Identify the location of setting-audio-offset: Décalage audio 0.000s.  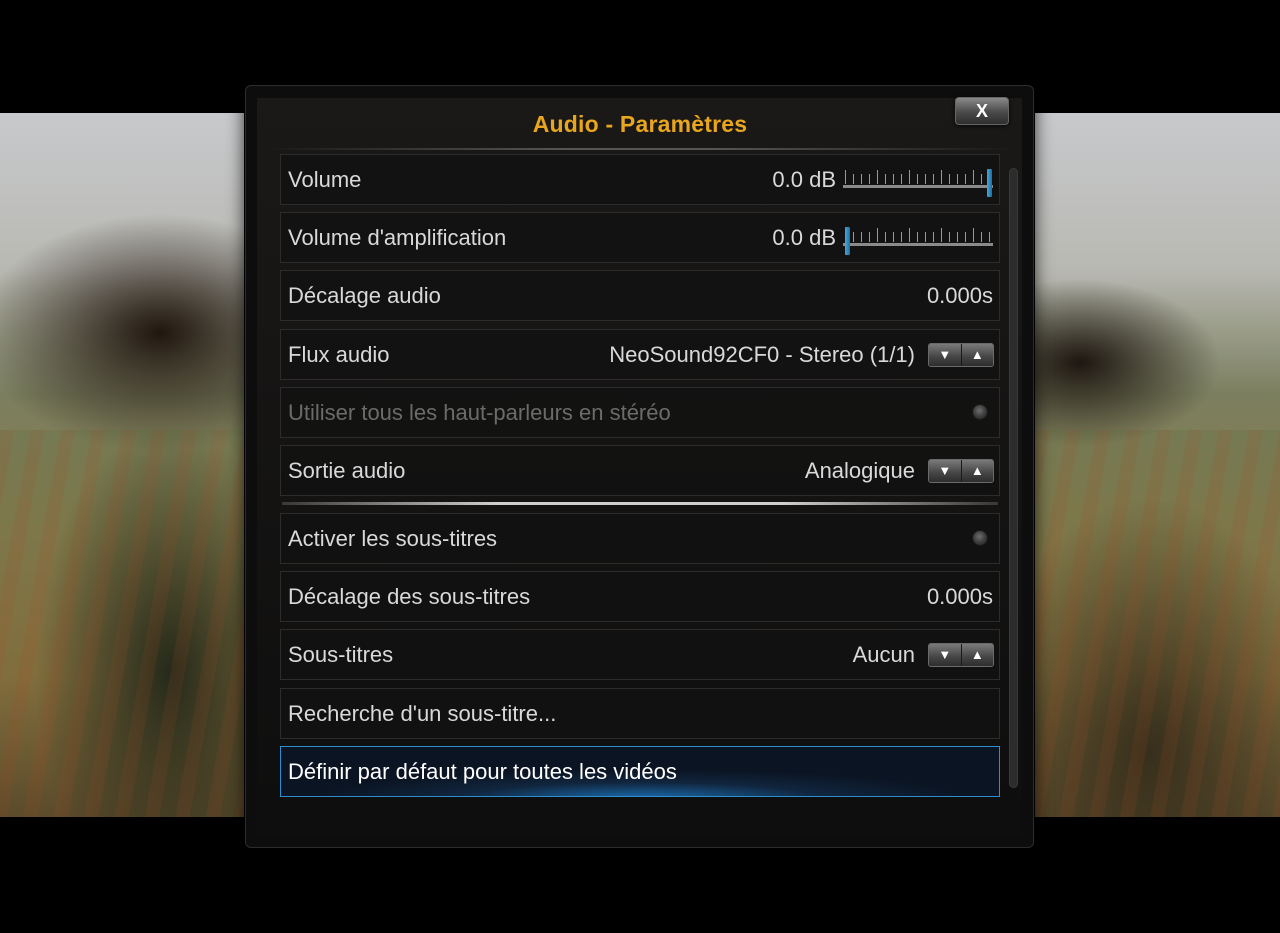
(640, 295).